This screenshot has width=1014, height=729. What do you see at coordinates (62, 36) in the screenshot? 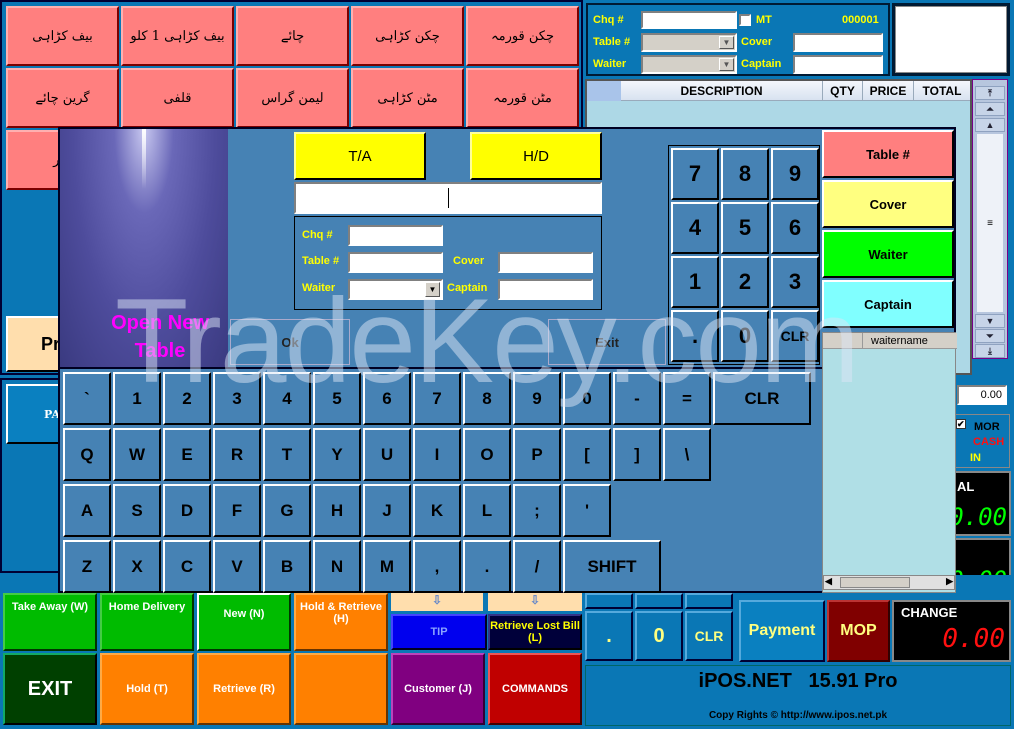
I see `menu-item-button: بیف کڑاہی` at bounding box center [62, 36].